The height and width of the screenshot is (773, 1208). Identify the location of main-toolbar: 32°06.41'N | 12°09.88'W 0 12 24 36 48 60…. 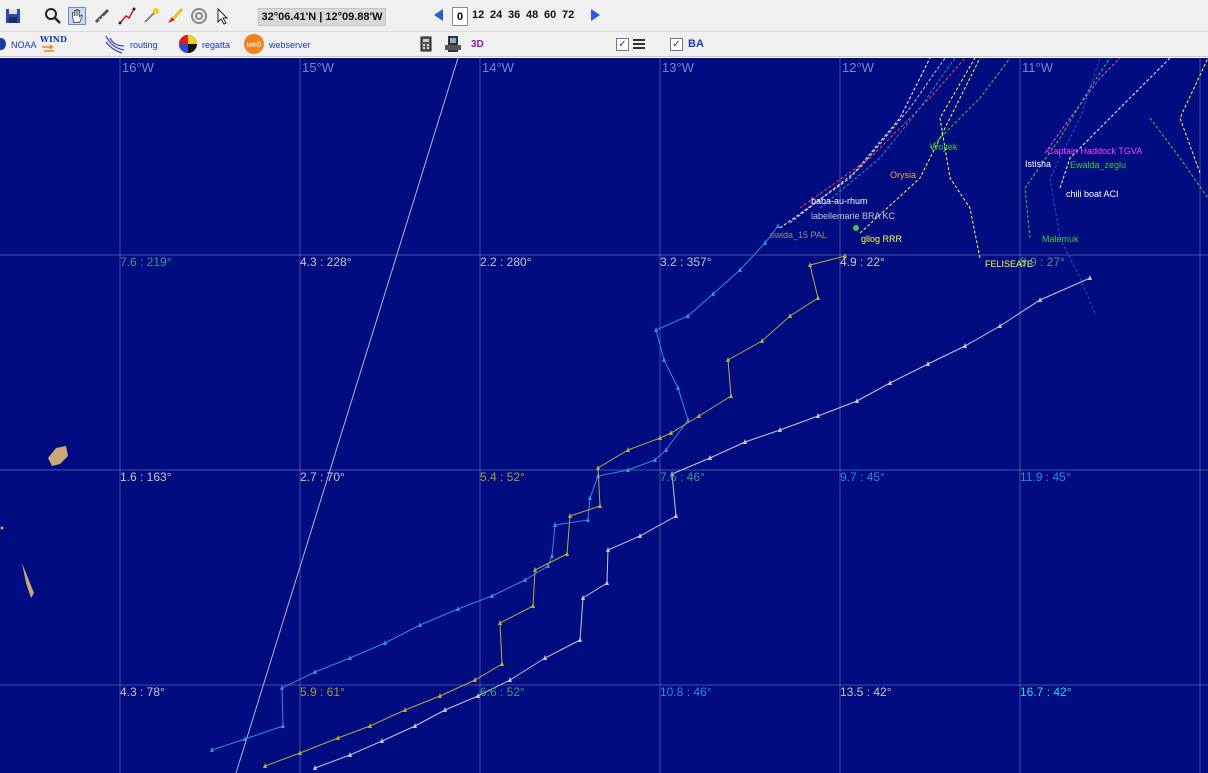
(604, 16).